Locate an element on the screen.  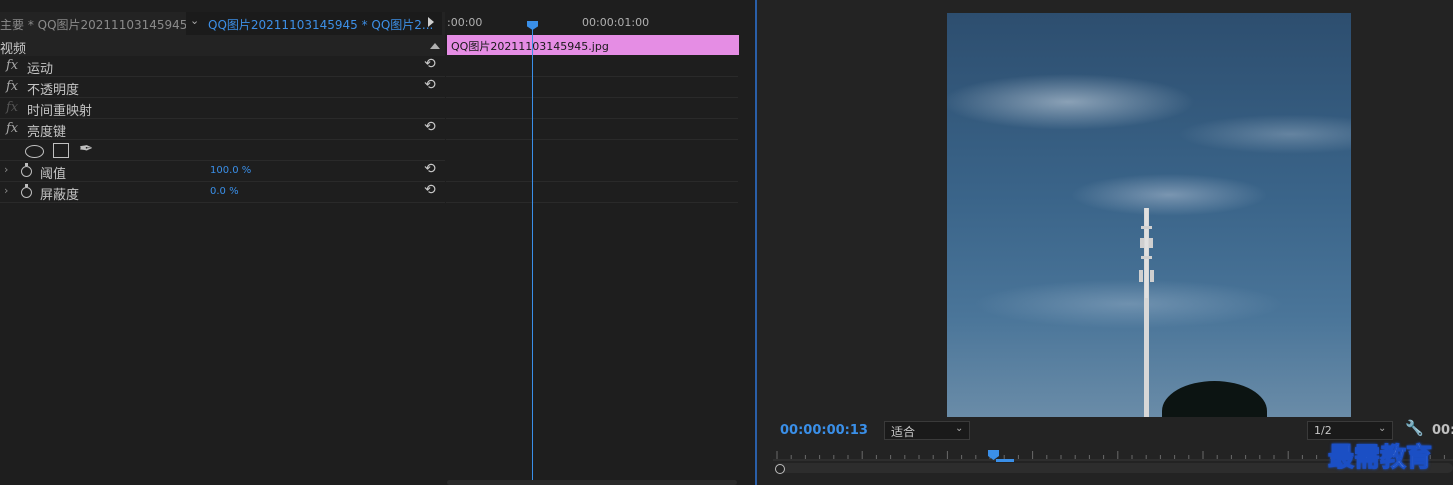
tower-antenna is located at coordinates (1146, 253).